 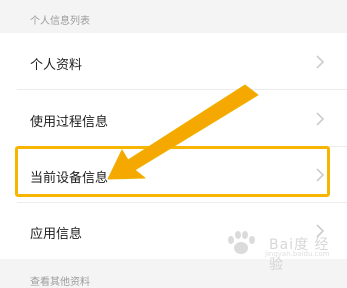 I want to click on section-header-label: 查看其他资料, so click(x=60, y=282).